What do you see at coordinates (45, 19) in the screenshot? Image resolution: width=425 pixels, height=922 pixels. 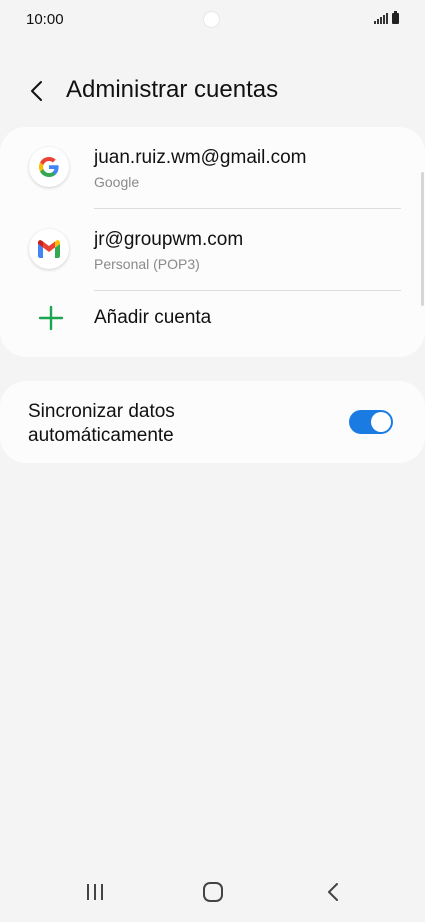 I see `status-time: 10:00` at bounding box center [45, 19].